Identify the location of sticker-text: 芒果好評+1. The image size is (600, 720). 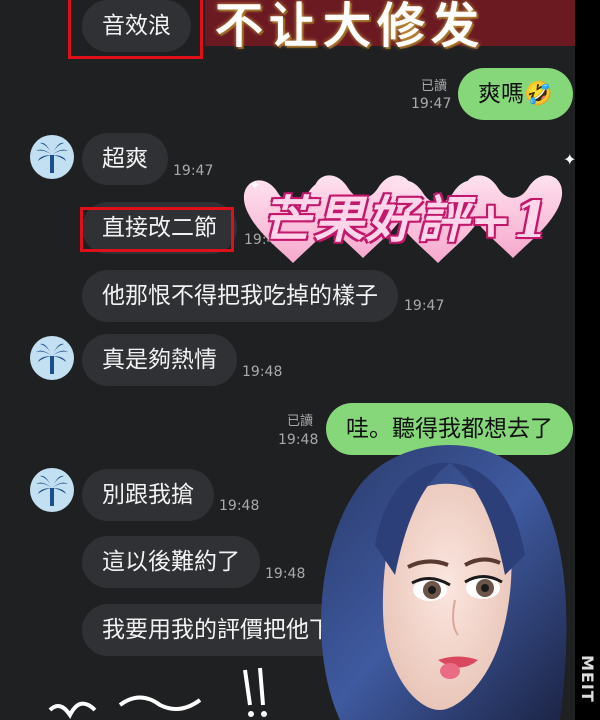
(406, 219).